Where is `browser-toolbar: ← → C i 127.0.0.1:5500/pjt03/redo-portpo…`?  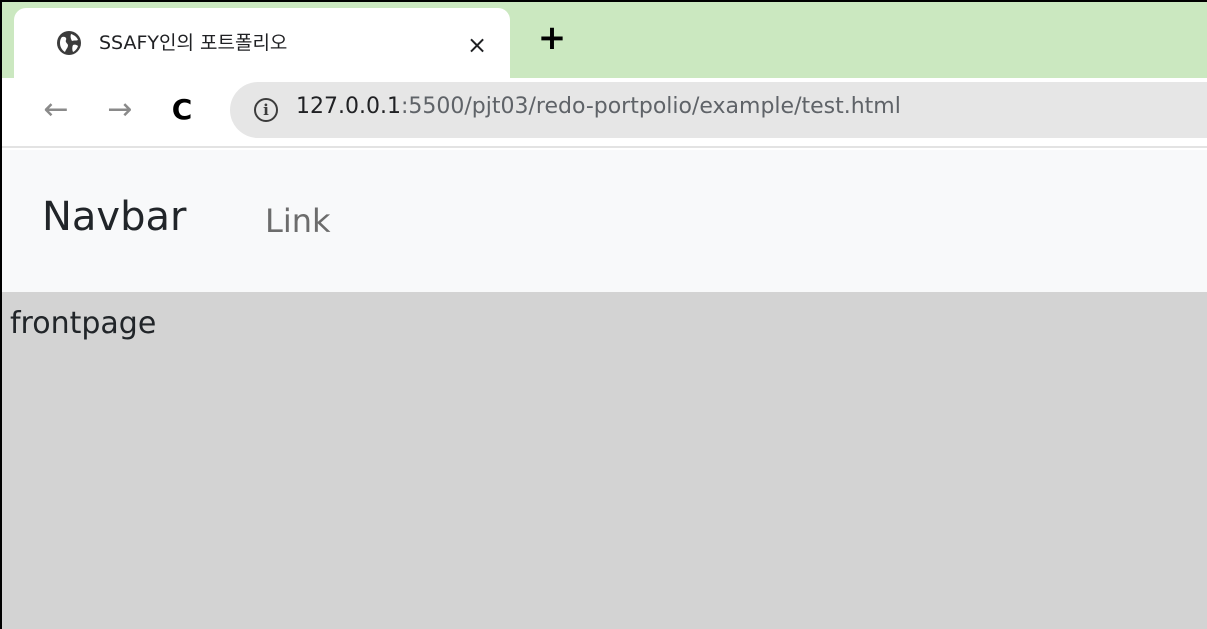 browser-toolbar: ← → C i 127.0.0.1:5500/pjt03/redo-portpo… is located at coordinates (604, 113).